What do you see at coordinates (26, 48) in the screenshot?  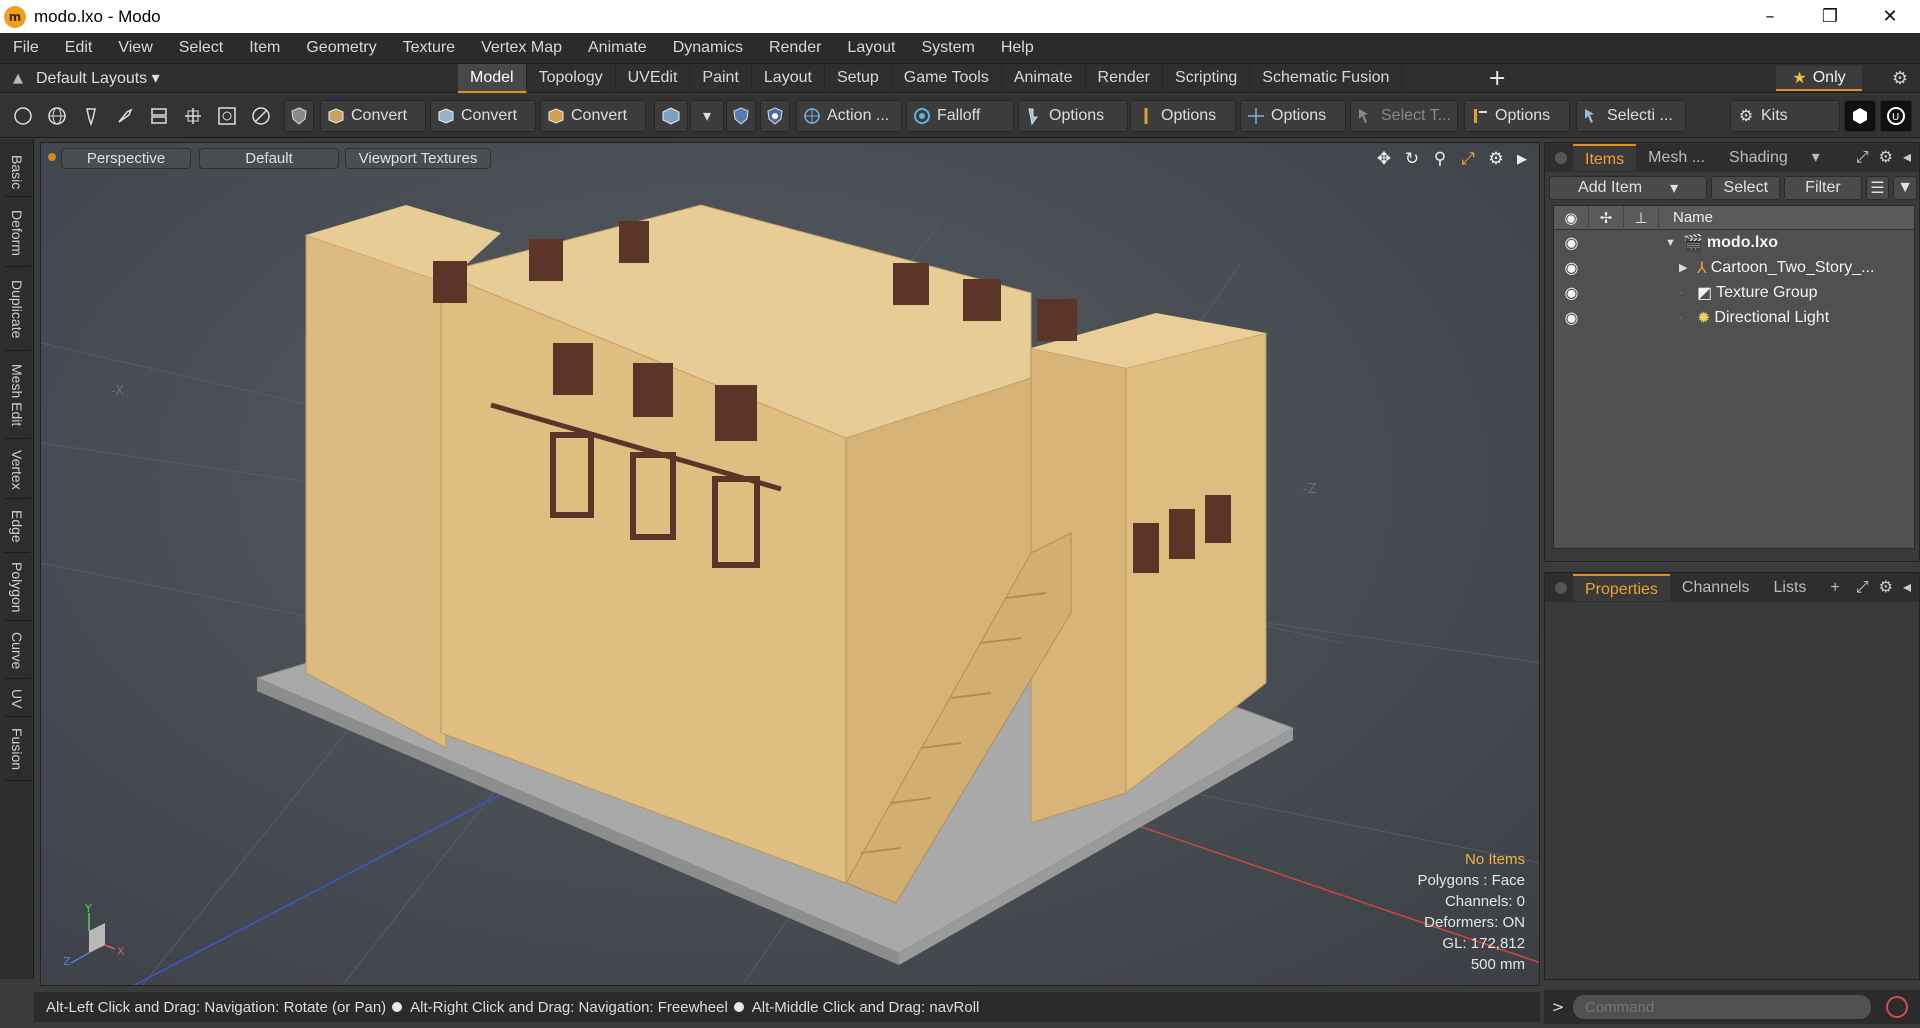 I see `menu-file: File` at bounding box center [26, 48].